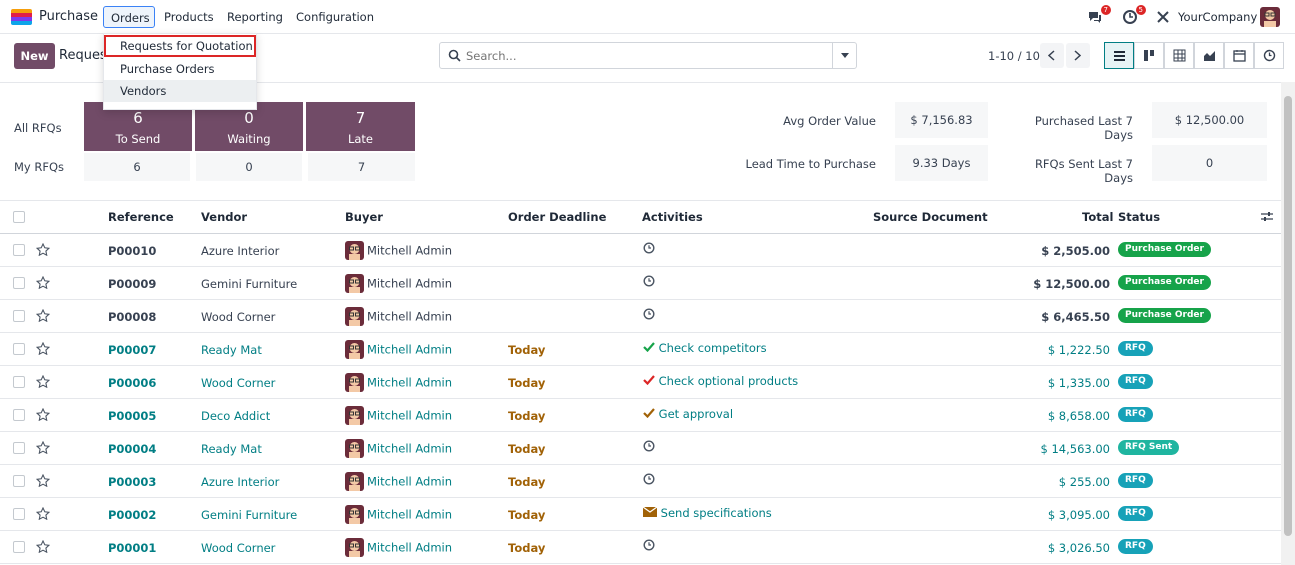  Describe the element at coordinates (729, 381) in the screenshot. I see `activity-label: Check optional products` at that location.